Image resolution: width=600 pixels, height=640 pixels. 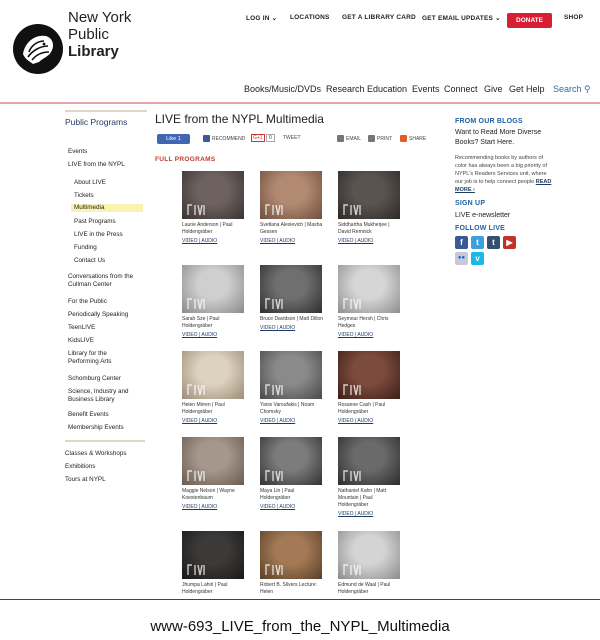 What do you see at coordinates (349, 138) in the screenshot?
I see `email-button: EMAIL` at bounding box center [349, 138].